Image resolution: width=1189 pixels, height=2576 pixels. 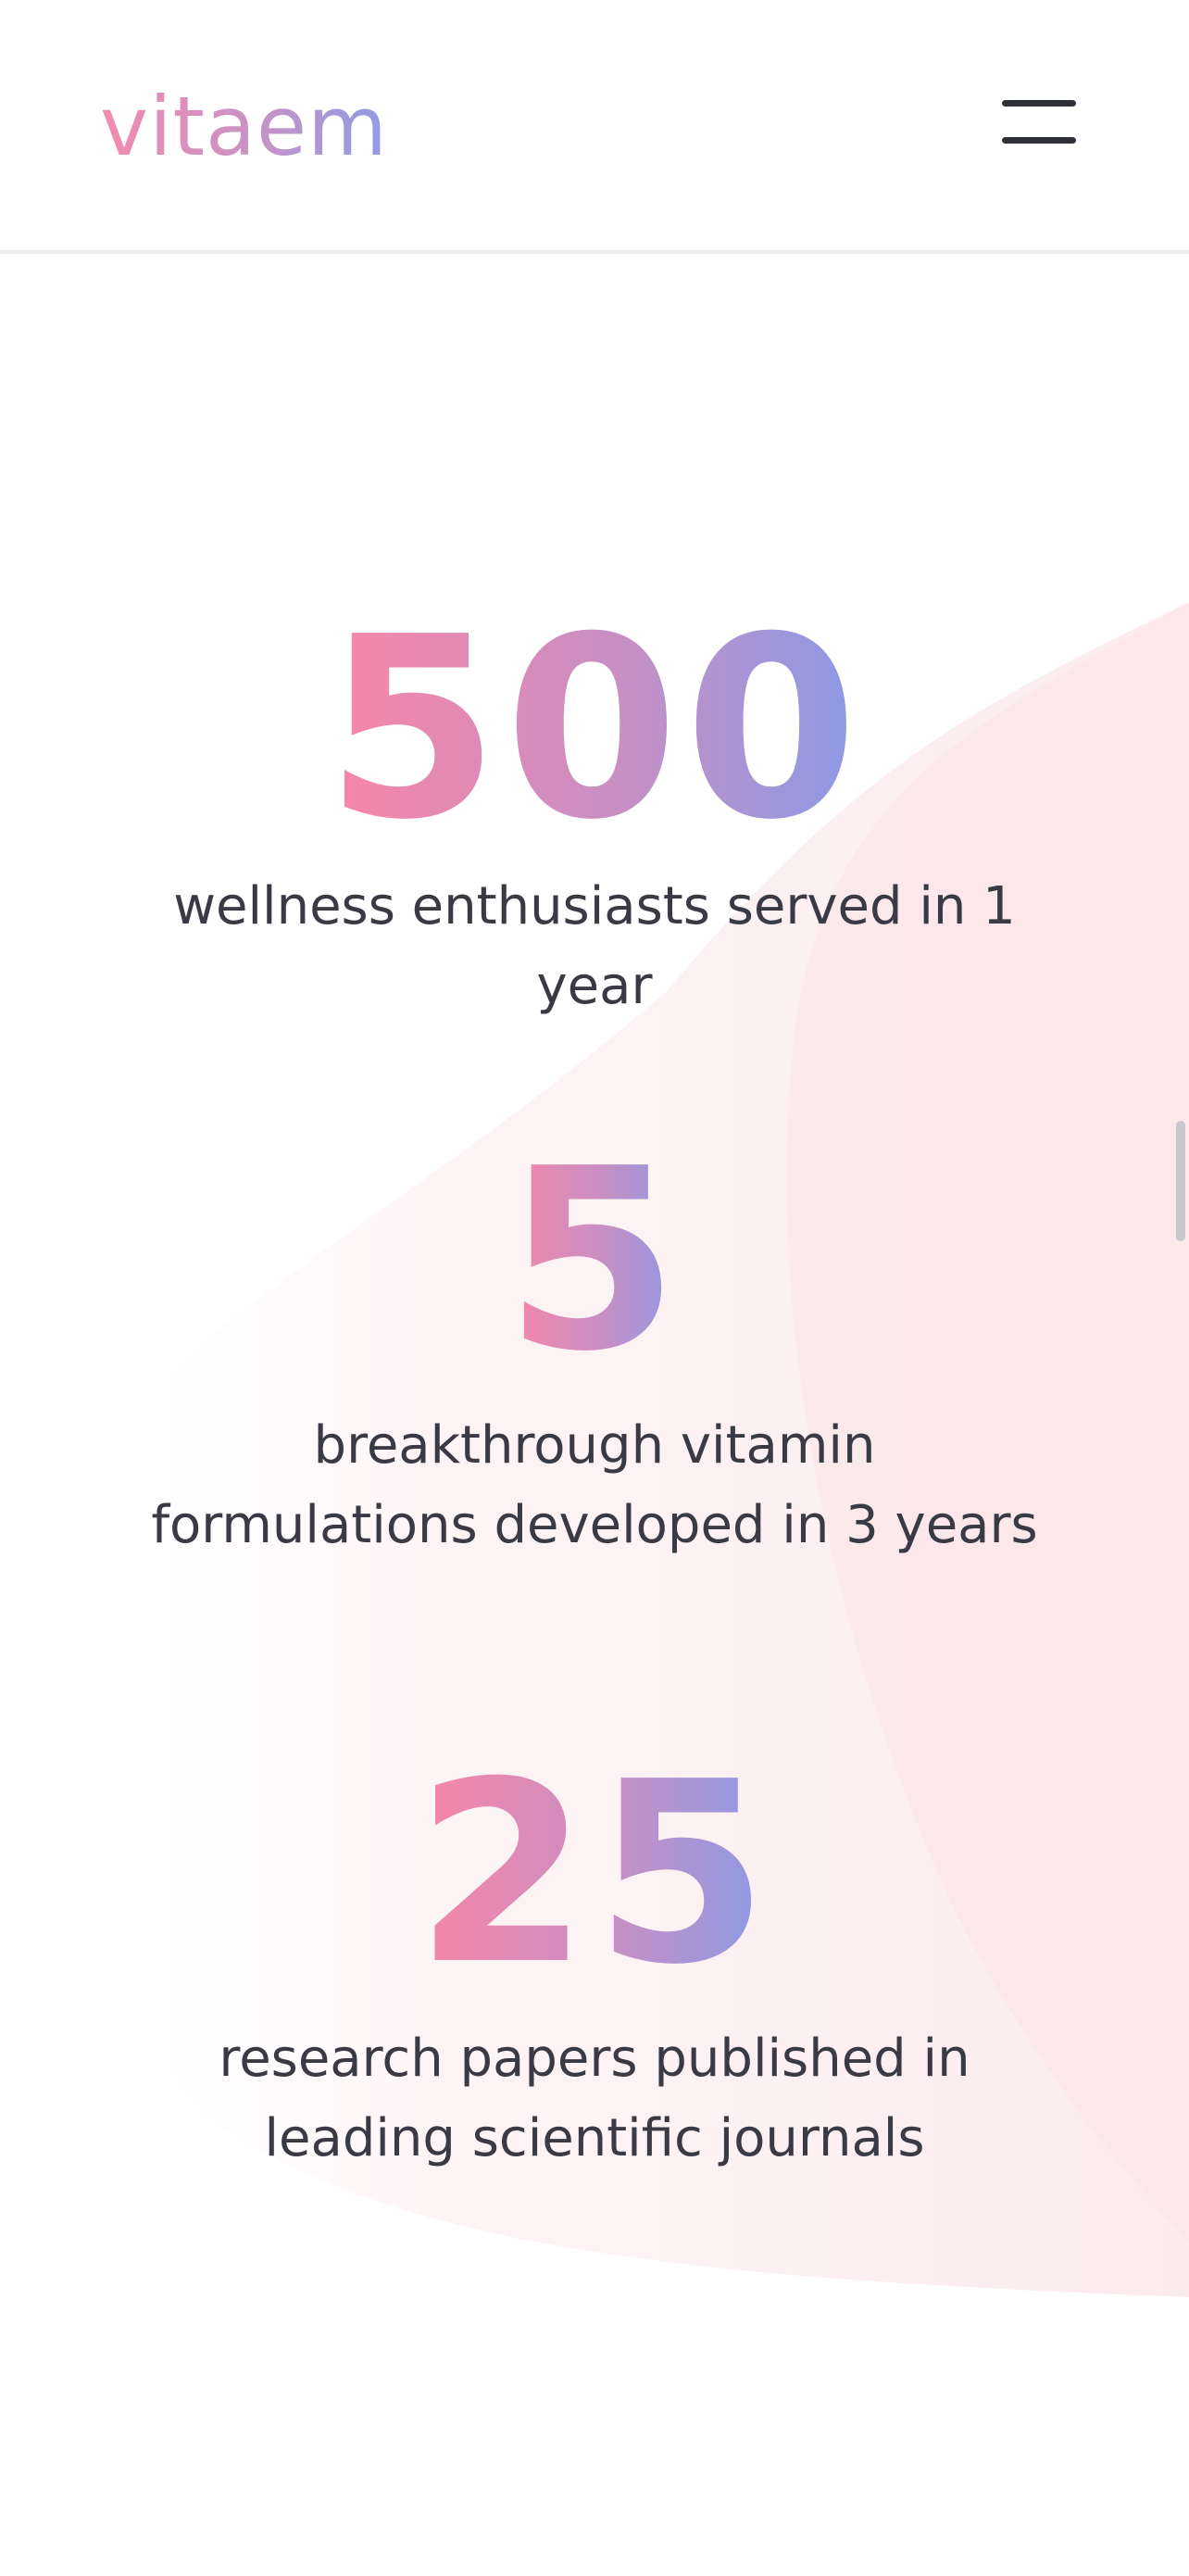 What do you see at coordinates (1039, 122) in the screenshot?
I see `hamburger-menu-icon` at bounding box center [1039, 122].